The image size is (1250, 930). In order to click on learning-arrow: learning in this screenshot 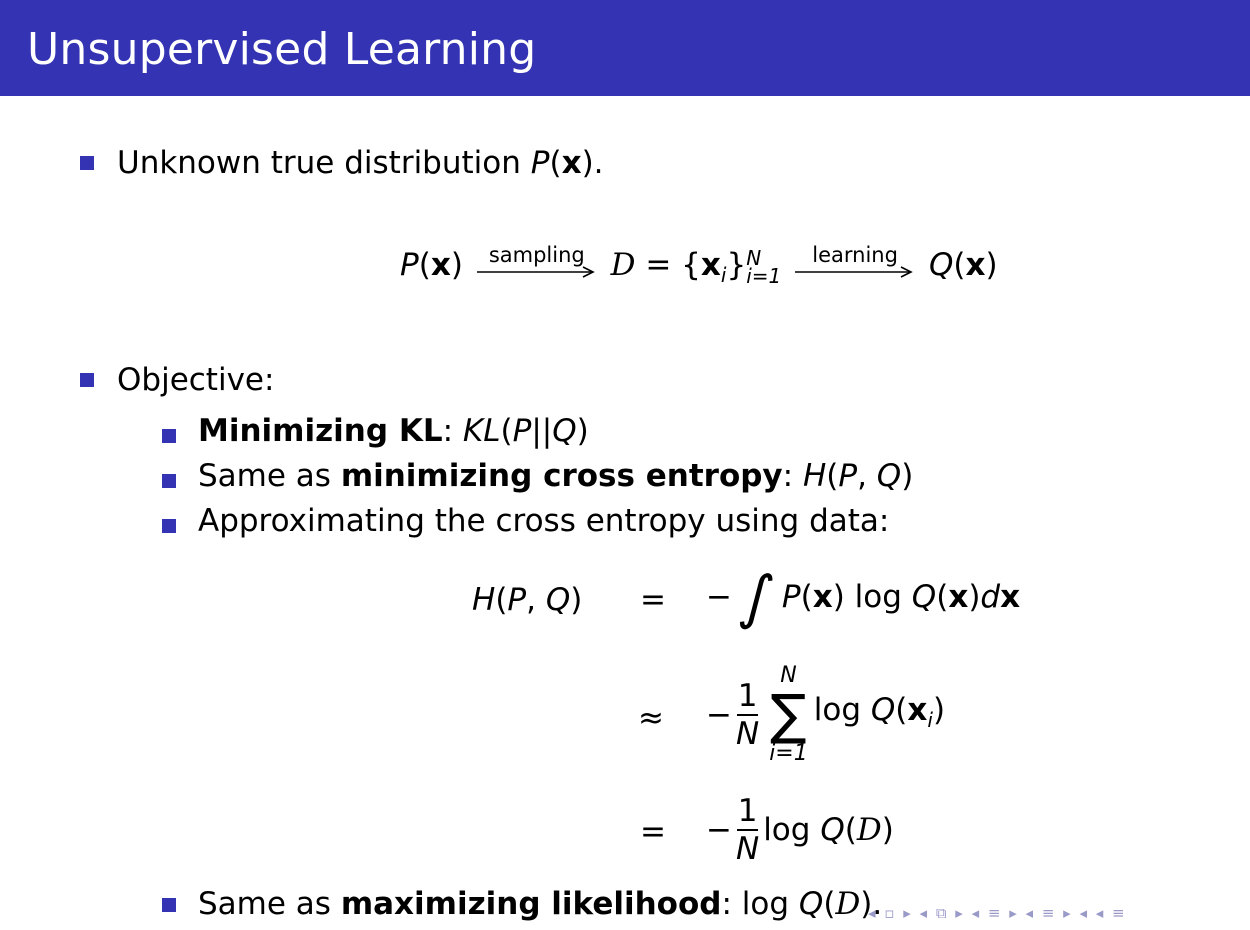, I will do `click(855, 264)`.